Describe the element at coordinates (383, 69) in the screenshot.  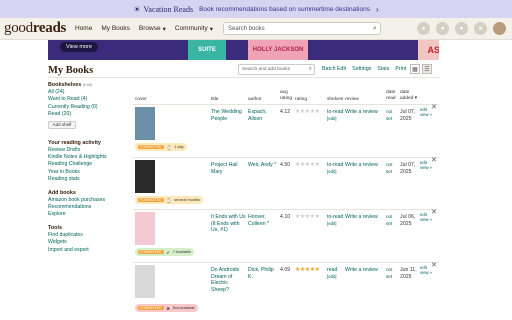
I see `stats-link: Stats` at that location.